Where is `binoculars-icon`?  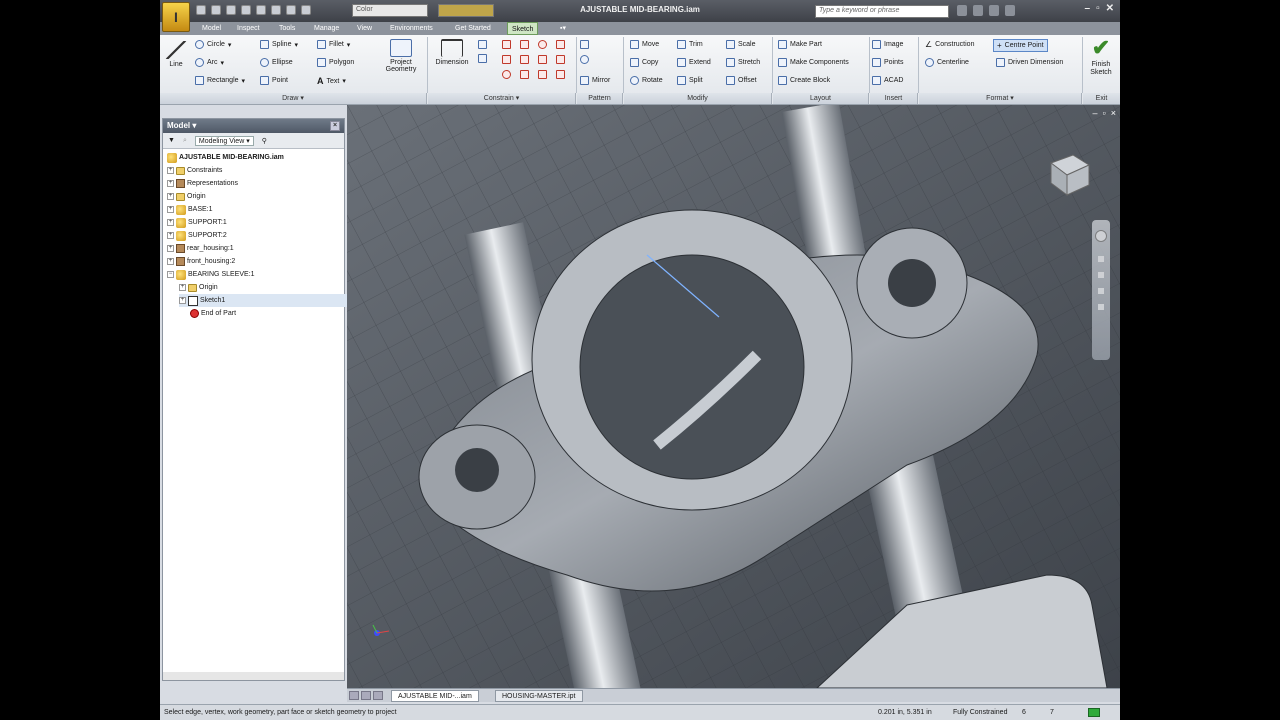
binoculars-icon is located at coordinates (962, 10).